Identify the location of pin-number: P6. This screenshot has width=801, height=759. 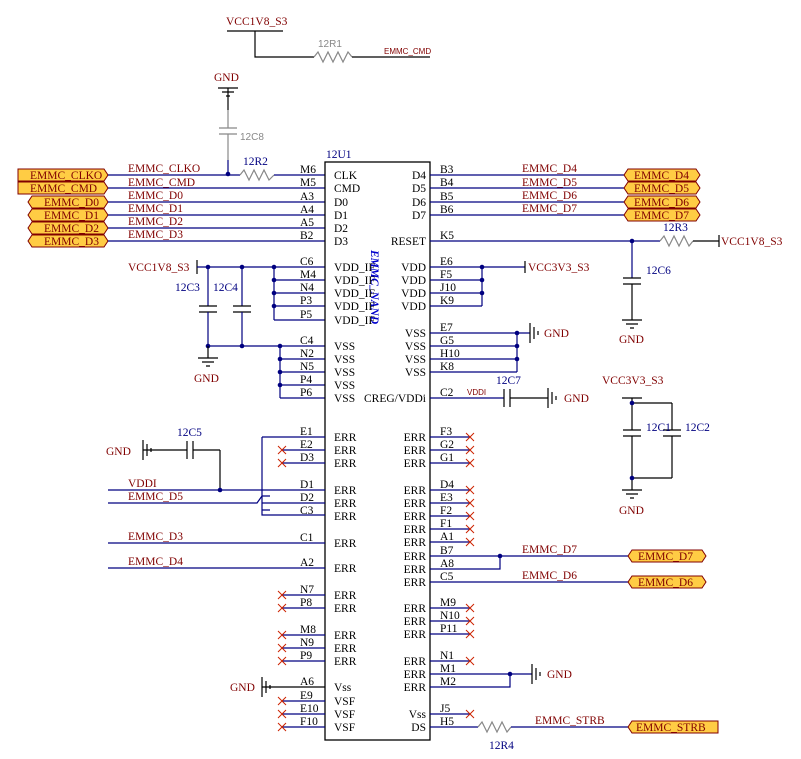
(306, 393).